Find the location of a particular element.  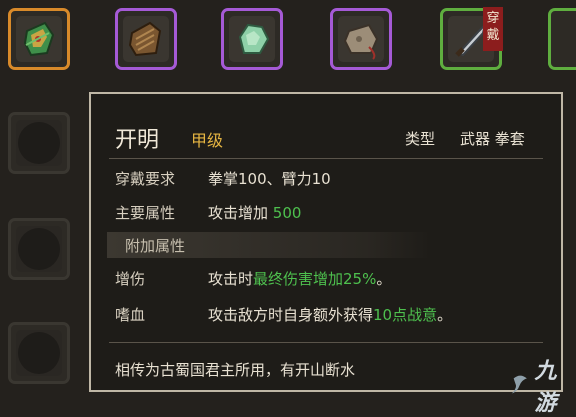

bonus-attributes-title: 附加属性 is located at coordinates (155, 246).